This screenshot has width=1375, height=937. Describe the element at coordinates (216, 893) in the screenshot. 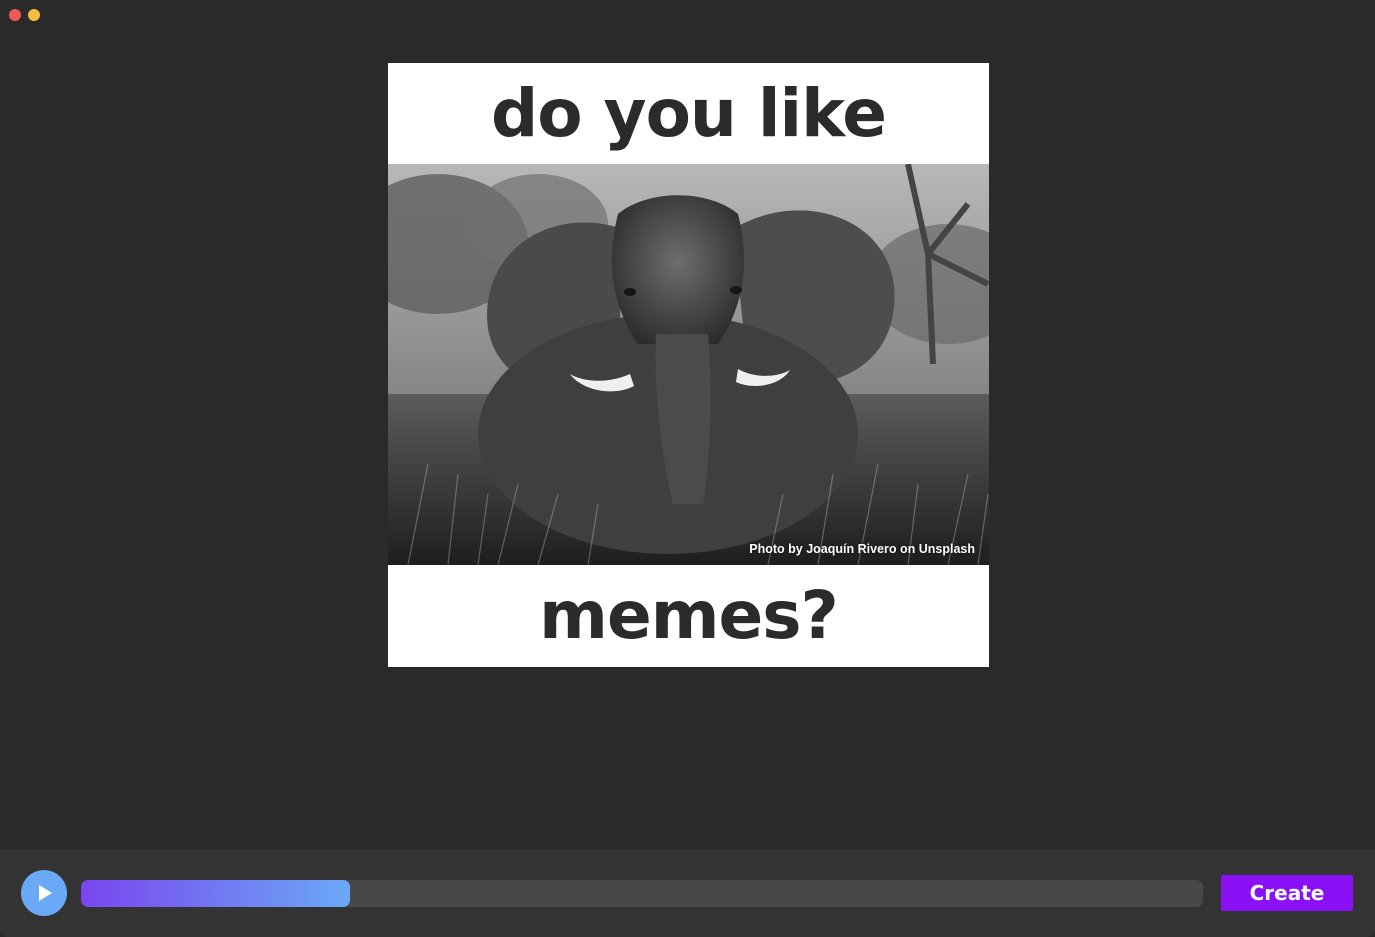

I see `progress-fill` at that location.